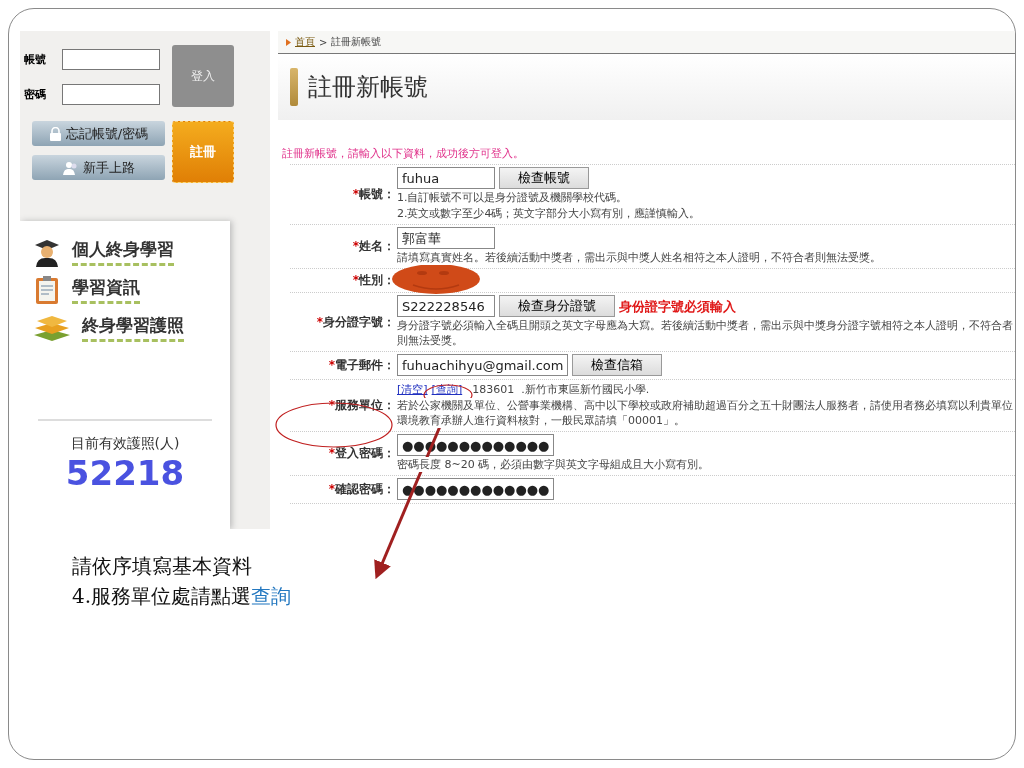 The height and width of the screenshot is (768, 1024). Describe the element at coordinates (412, 389) in the screenshot. I see `text-link: [清空]` at that location.